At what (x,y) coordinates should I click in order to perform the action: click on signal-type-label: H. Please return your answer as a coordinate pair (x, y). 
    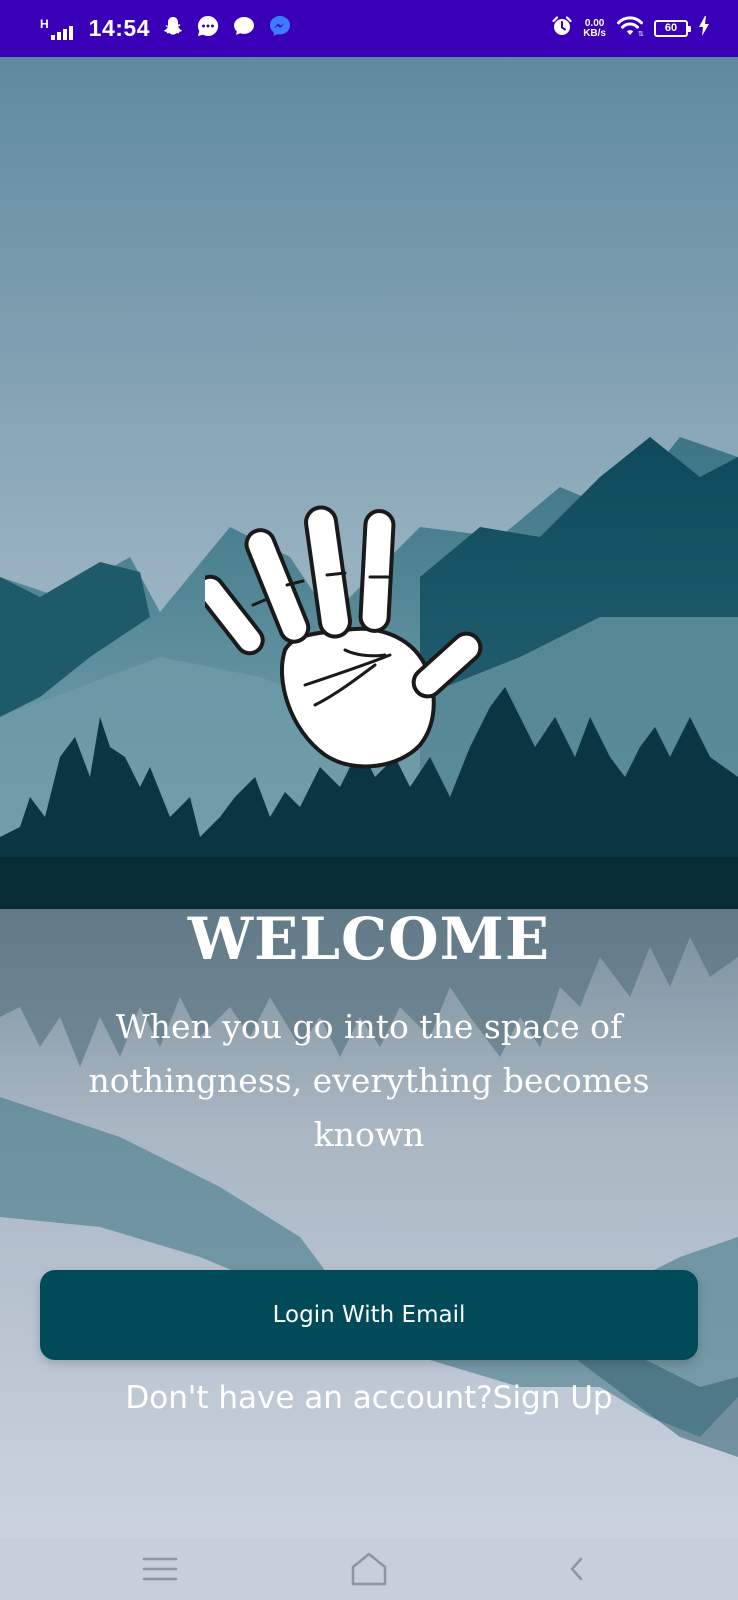
    Looking at the image, I should click on (44, 23).